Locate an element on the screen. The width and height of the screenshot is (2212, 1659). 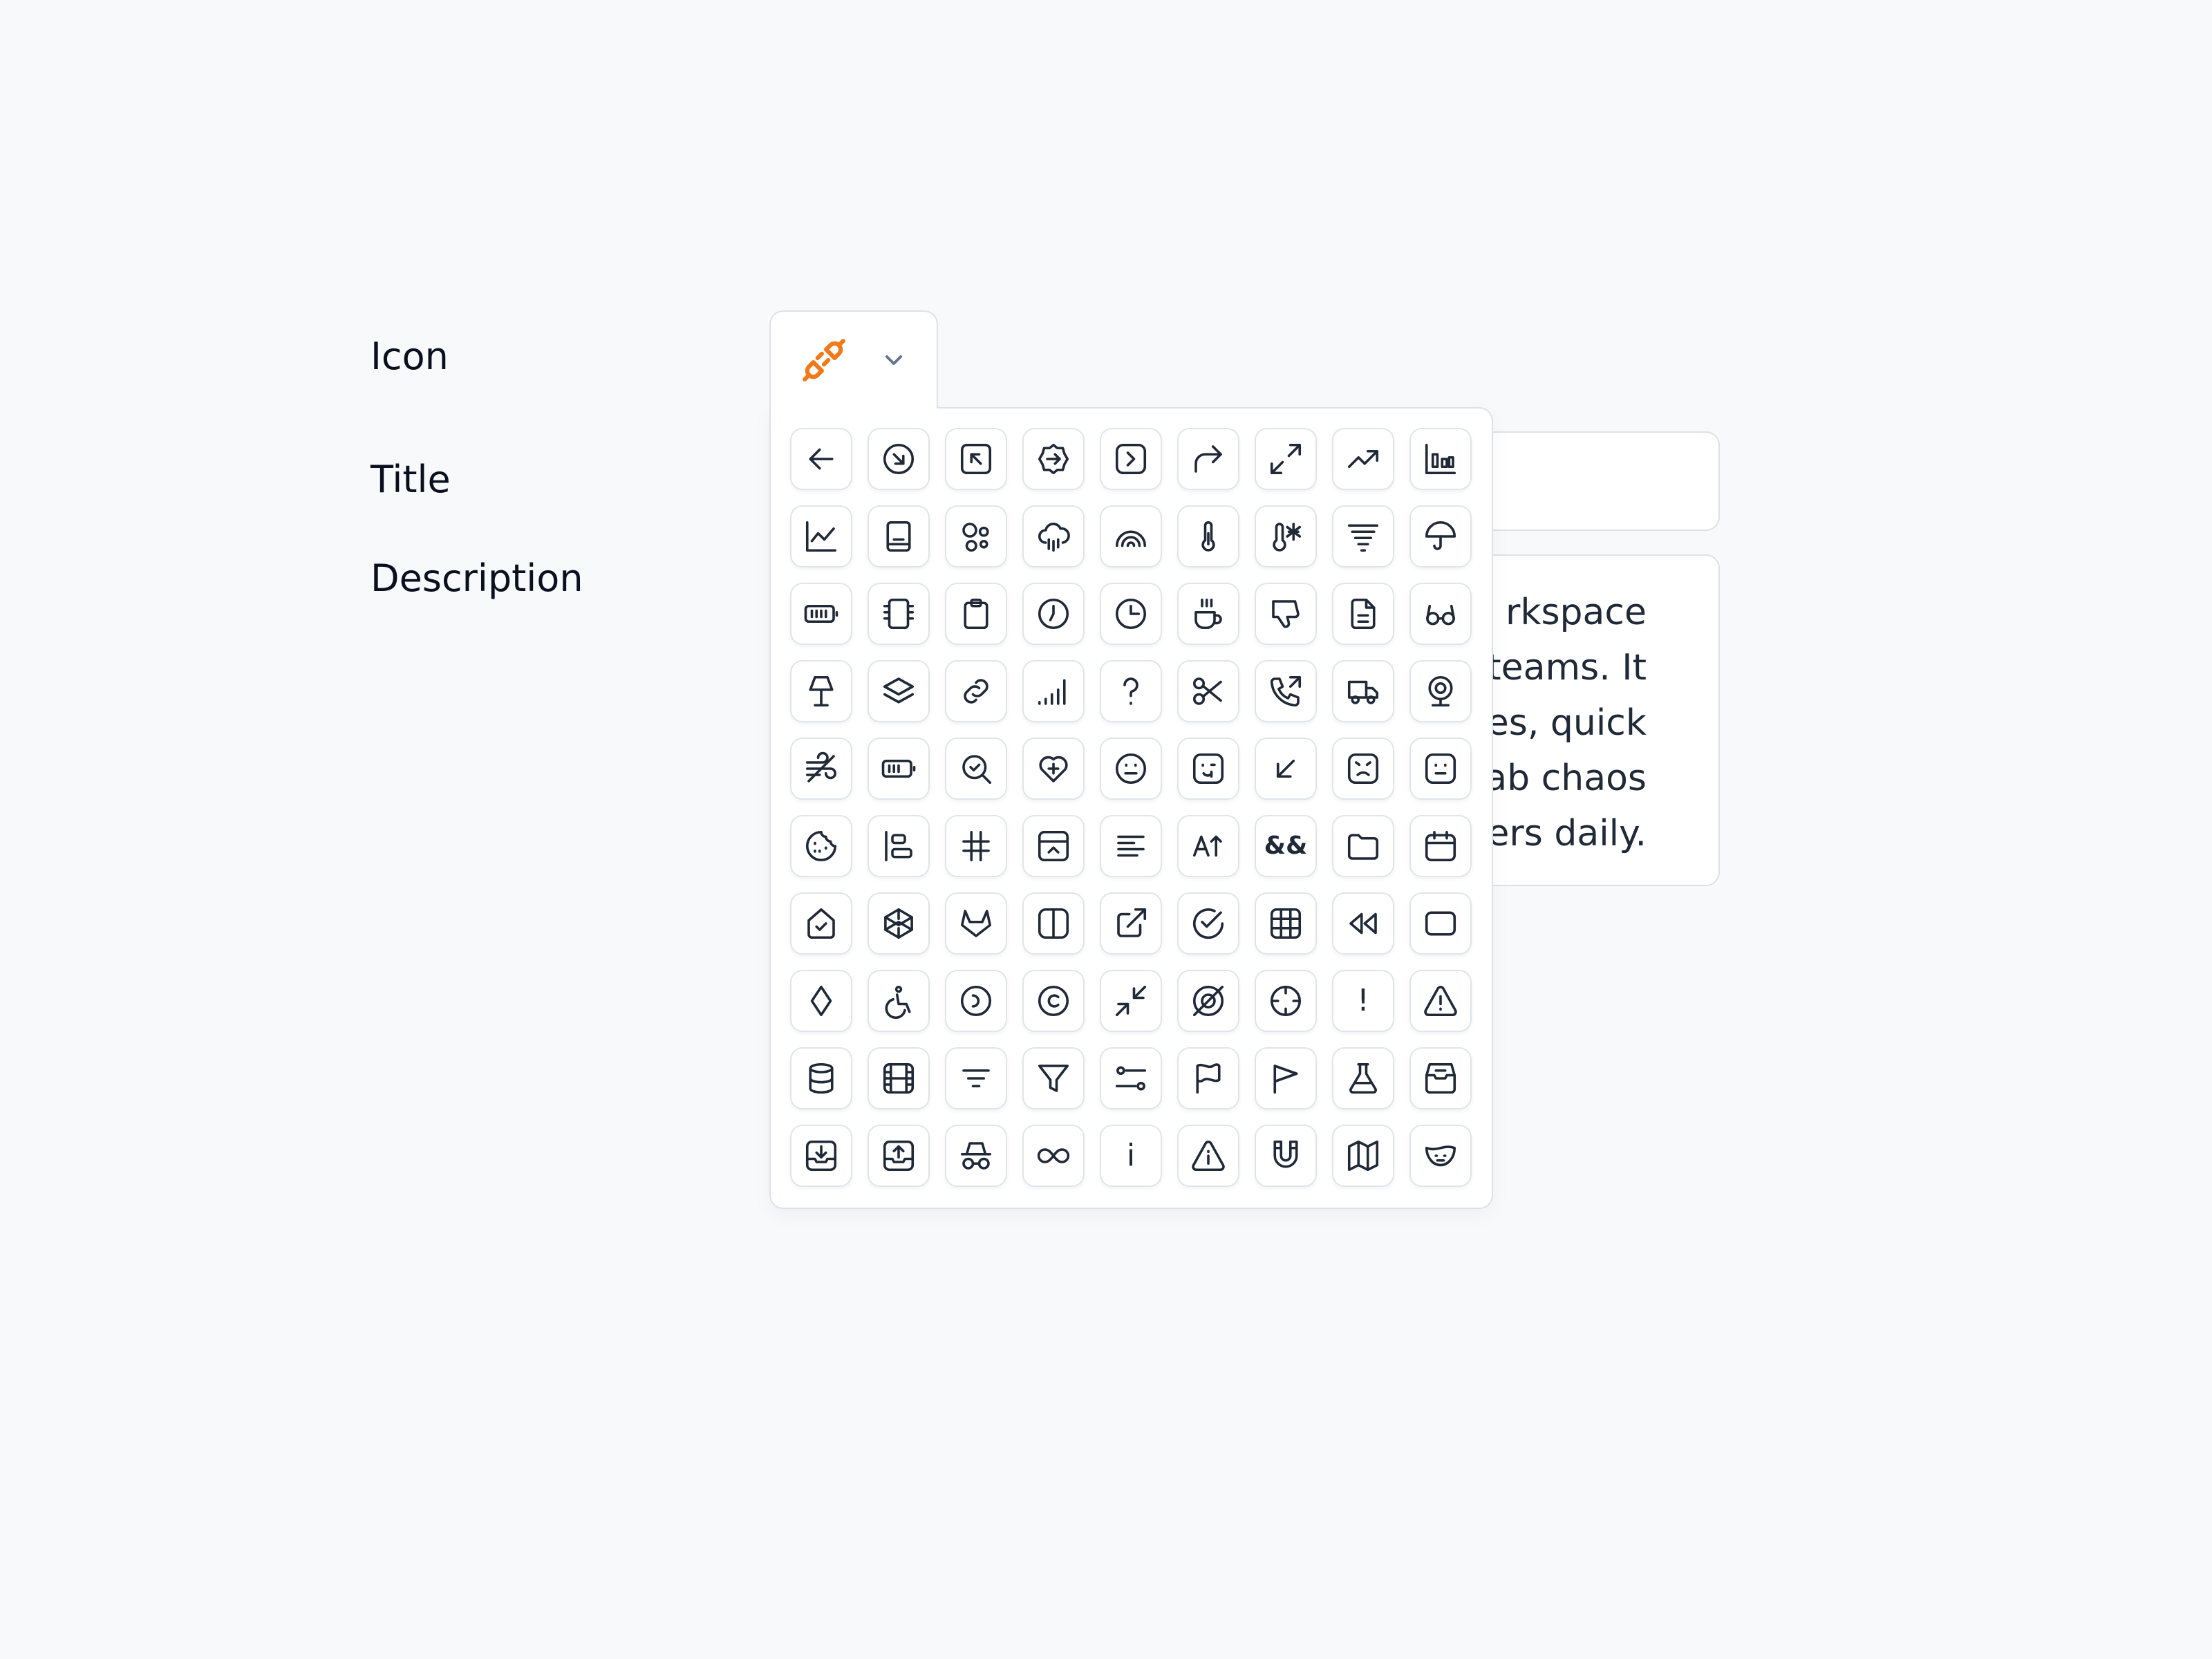
grid-icon is located at coordinates (1286, 924).